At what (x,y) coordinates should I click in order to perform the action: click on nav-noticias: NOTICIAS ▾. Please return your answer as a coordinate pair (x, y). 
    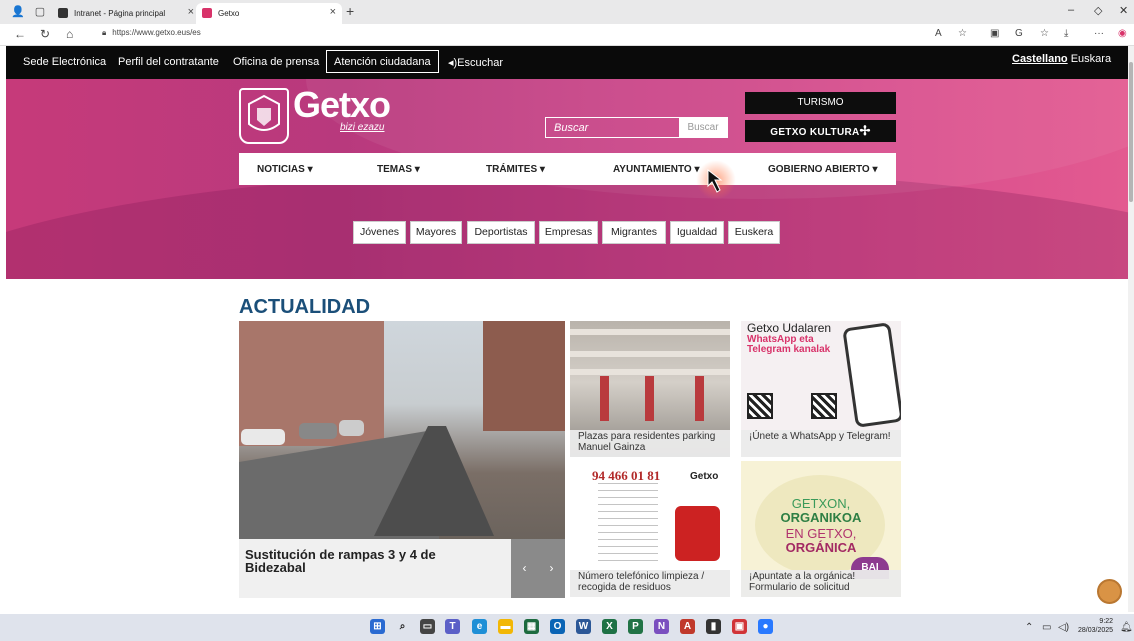
    Looking at the image, I should click on (285, 169).